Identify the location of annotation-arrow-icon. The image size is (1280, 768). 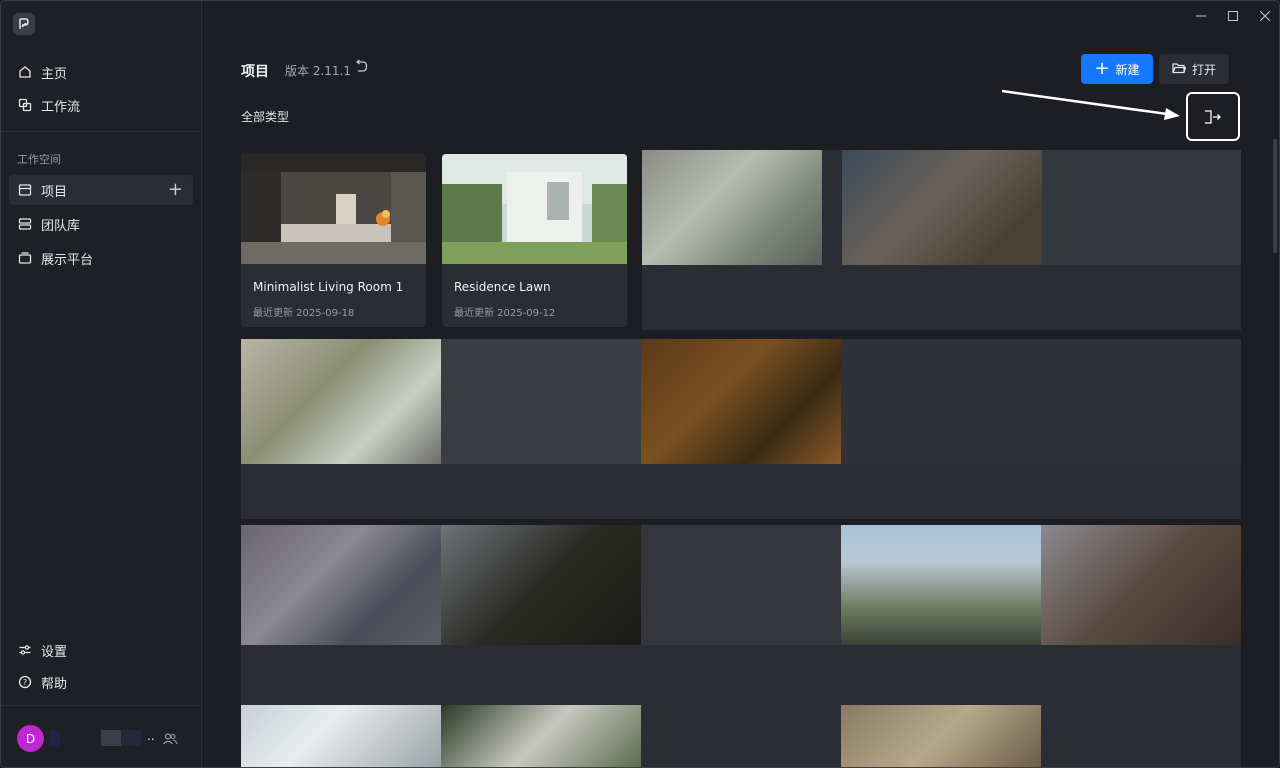
(1091, 104).